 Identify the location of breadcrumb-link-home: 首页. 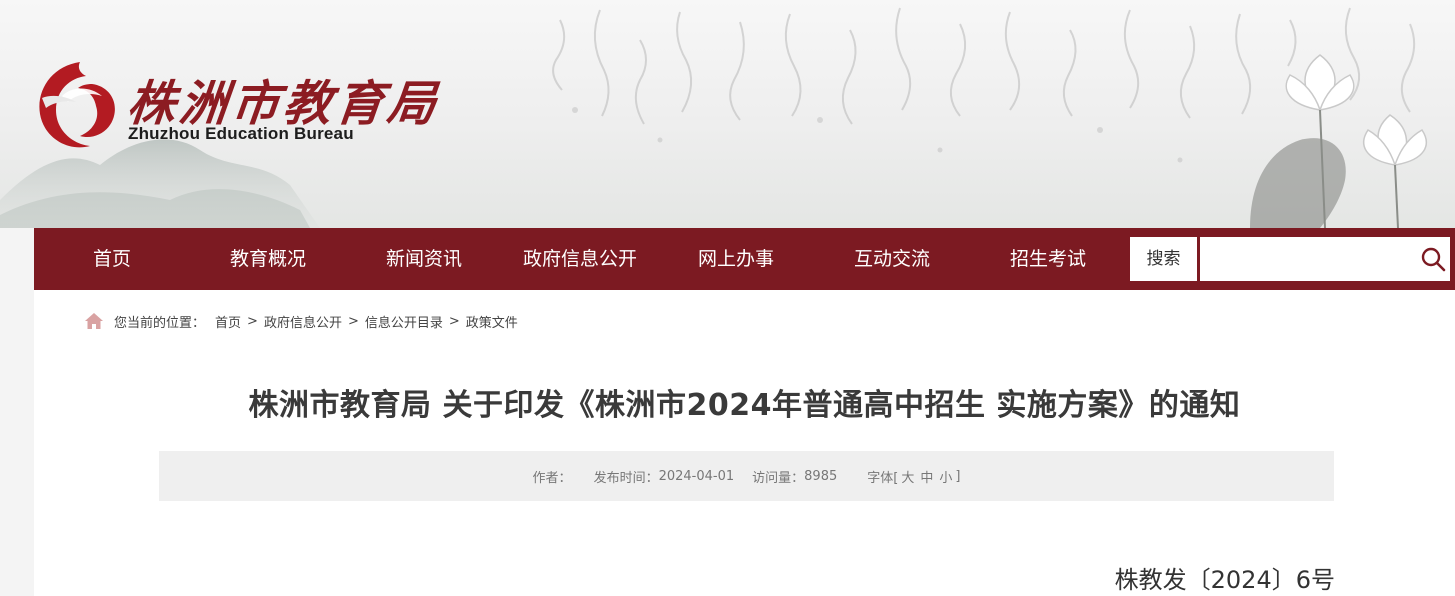
(228, 321).